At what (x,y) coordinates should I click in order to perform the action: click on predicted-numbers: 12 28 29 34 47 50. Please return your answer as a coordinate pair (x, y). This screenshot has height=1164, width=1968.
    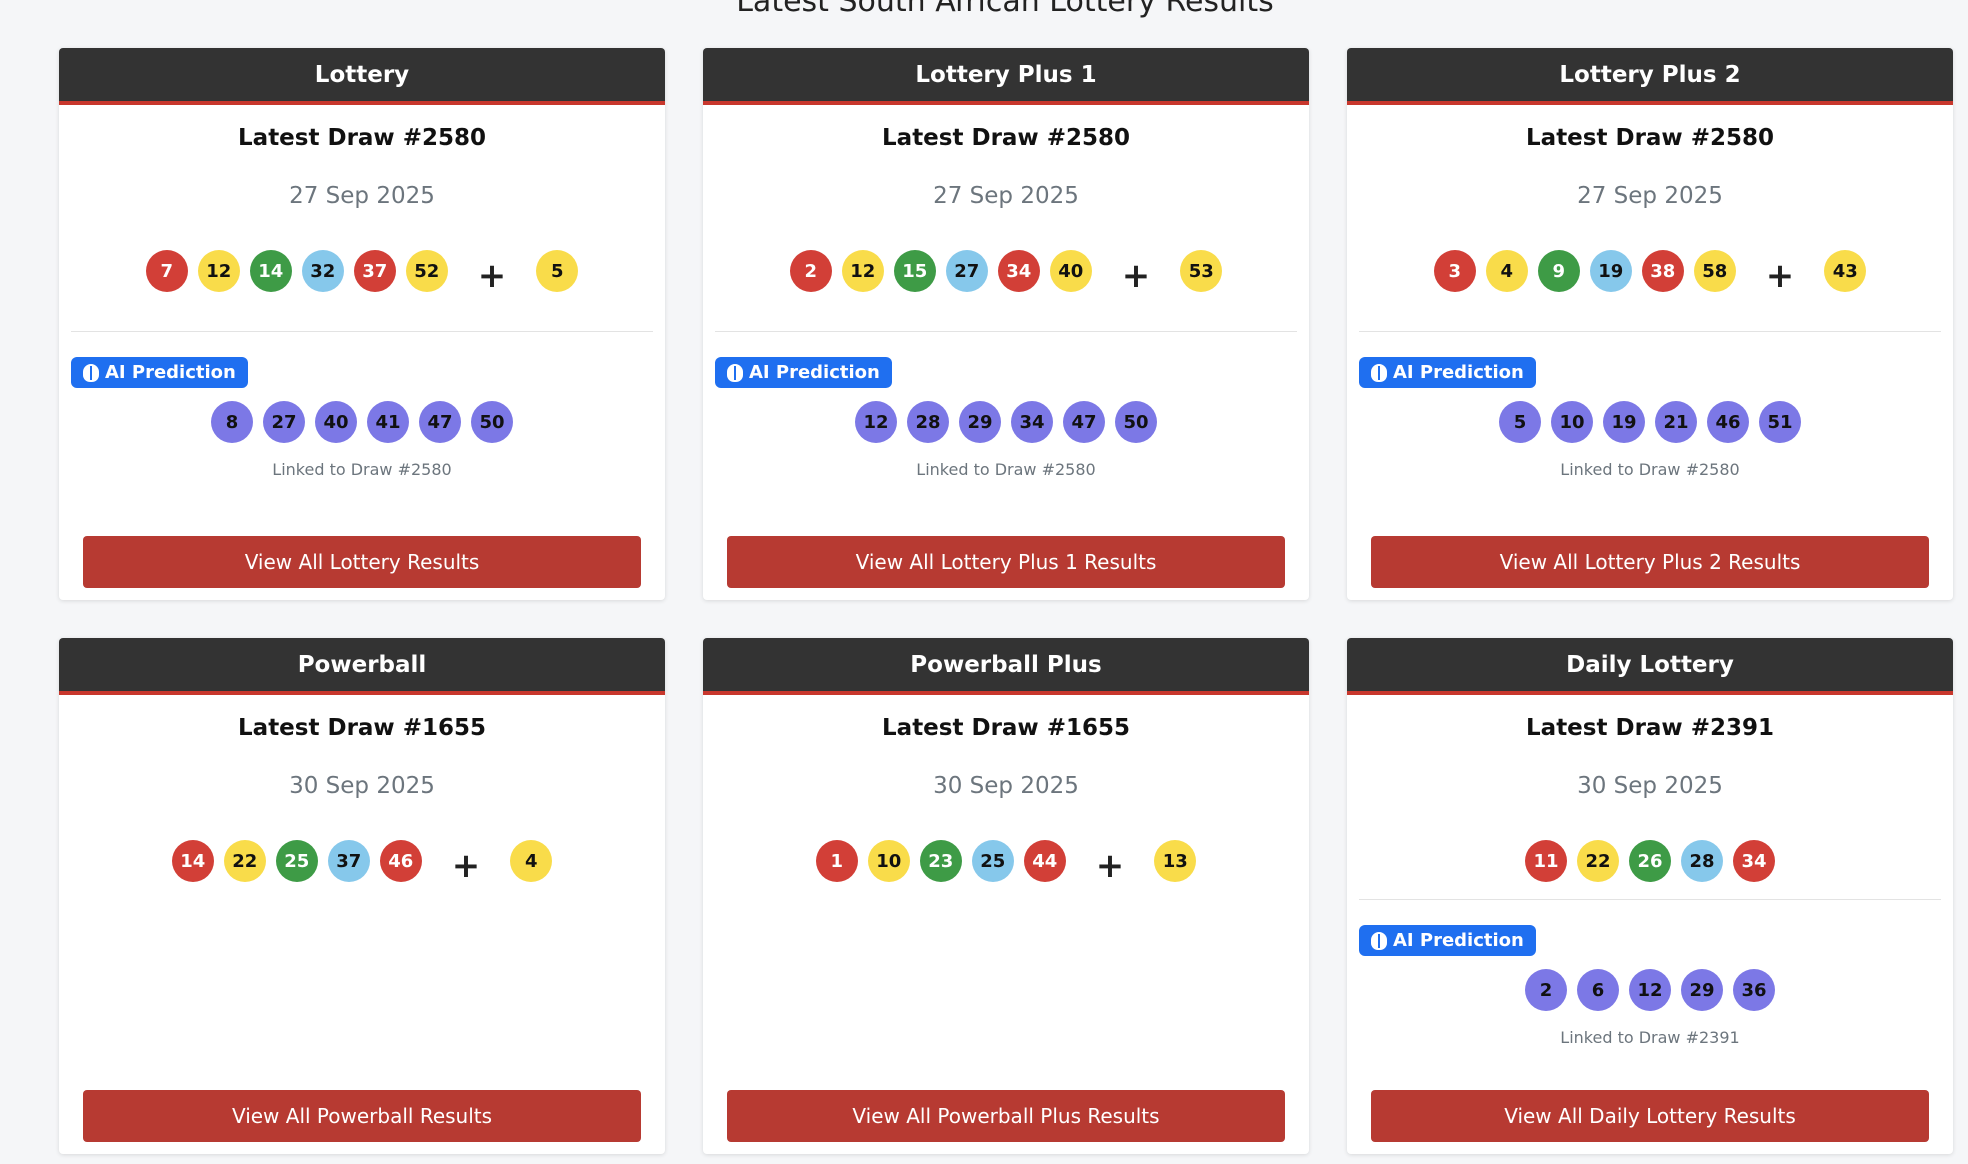
    Looking at the image, I should click on (1006, 422).